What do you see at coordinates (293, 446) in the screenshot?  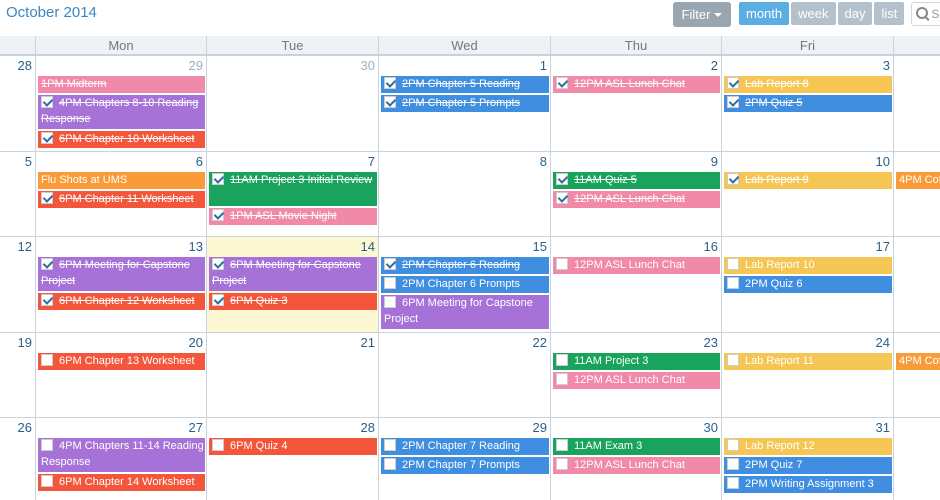 I see `calendar-event: 6PM Quiz 4` at bounding box center [293, 446].